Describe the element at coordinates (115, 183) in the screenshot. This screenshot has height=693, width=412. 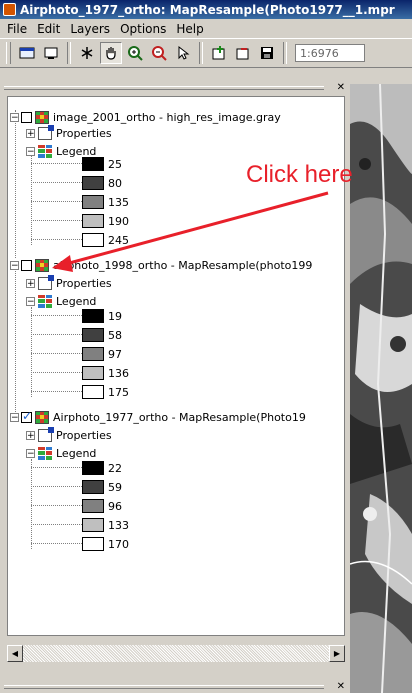
I see `legend-value: 80` at that location.